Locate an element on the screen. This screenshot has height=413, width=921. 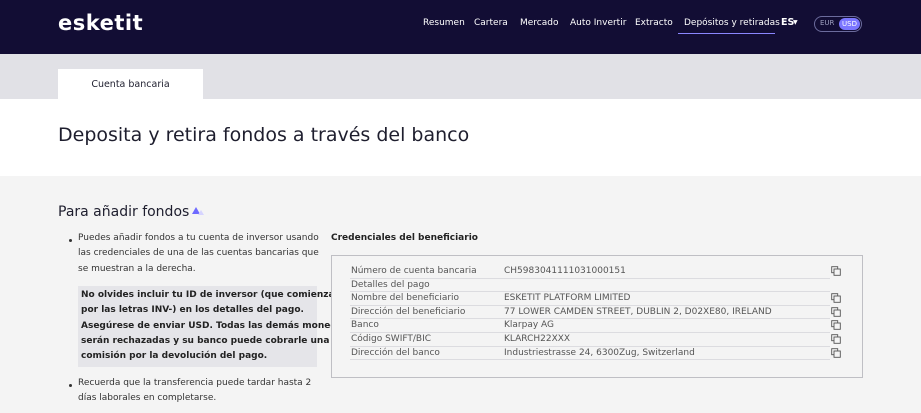
currency-option-usd: USD is located at coordinates (849, 24).